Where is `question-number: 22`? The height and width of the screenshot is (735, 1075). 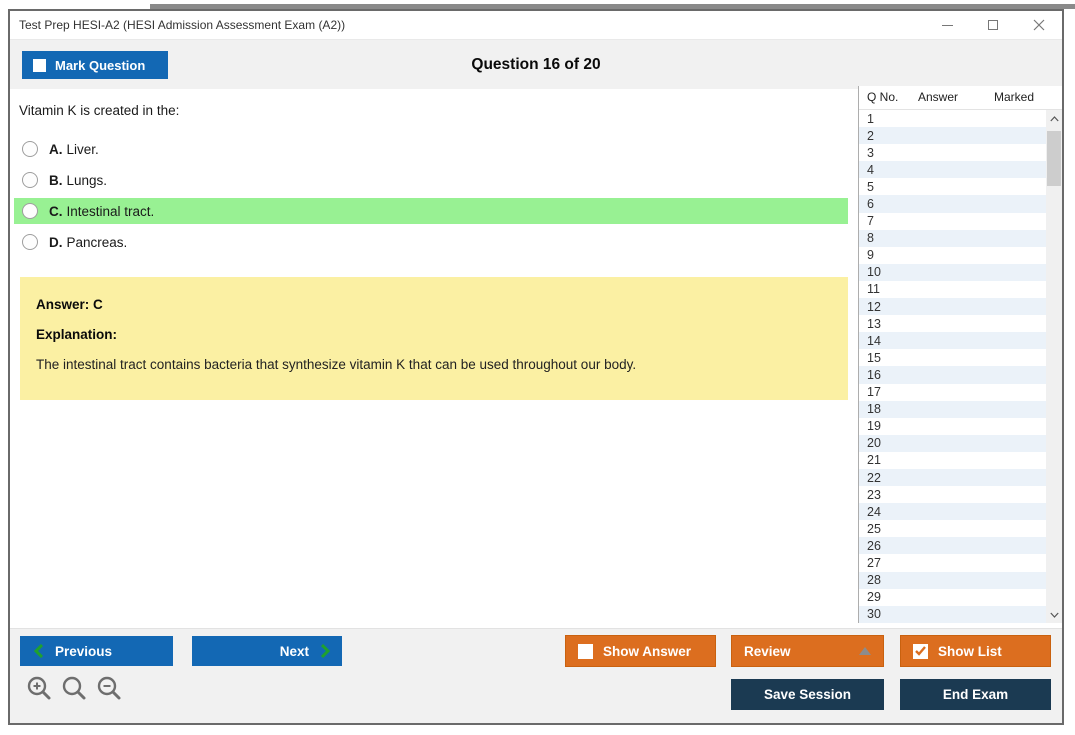
question-number: 22 is located at coordinates (874, 477).